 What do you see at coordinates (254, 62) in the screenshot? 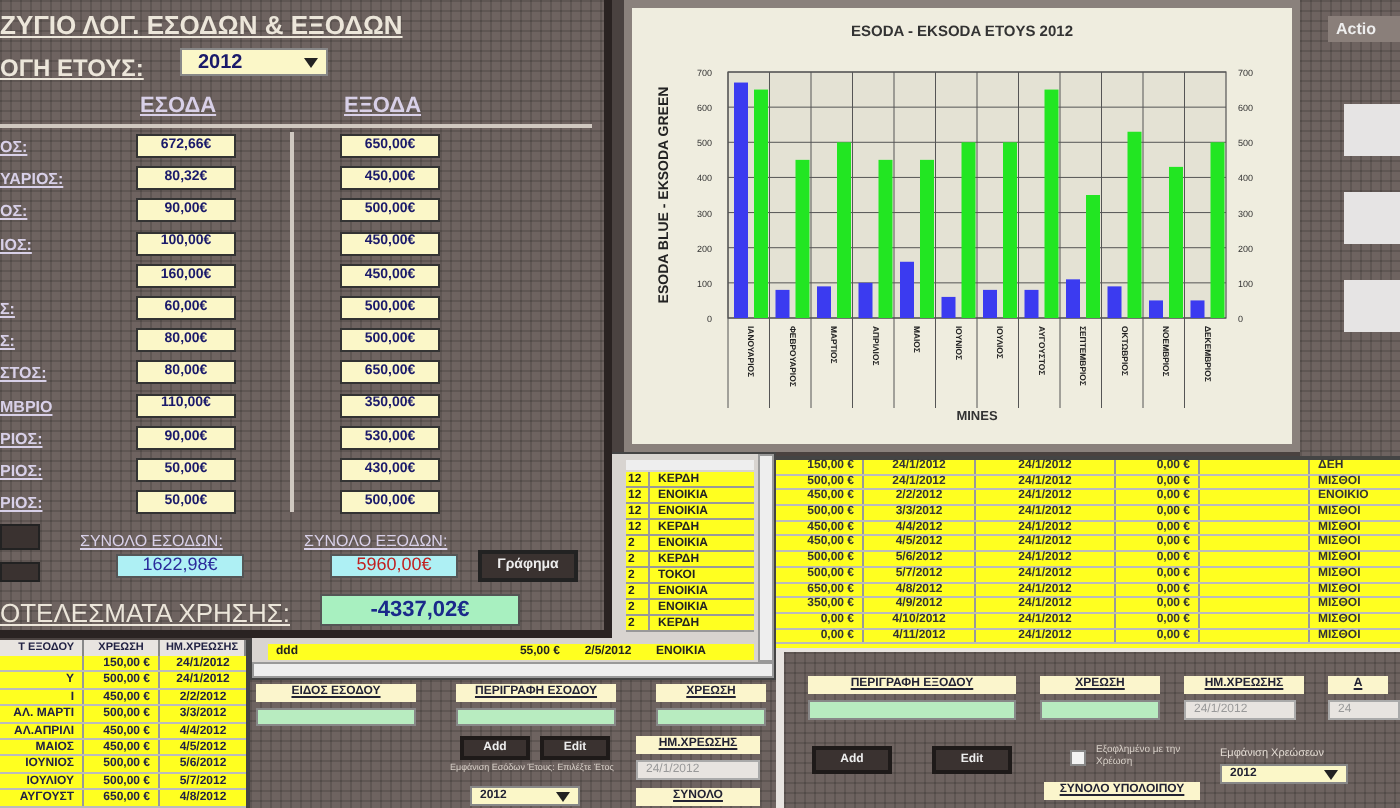
I see `year-select: 2012` at bounding box center [254, 62].